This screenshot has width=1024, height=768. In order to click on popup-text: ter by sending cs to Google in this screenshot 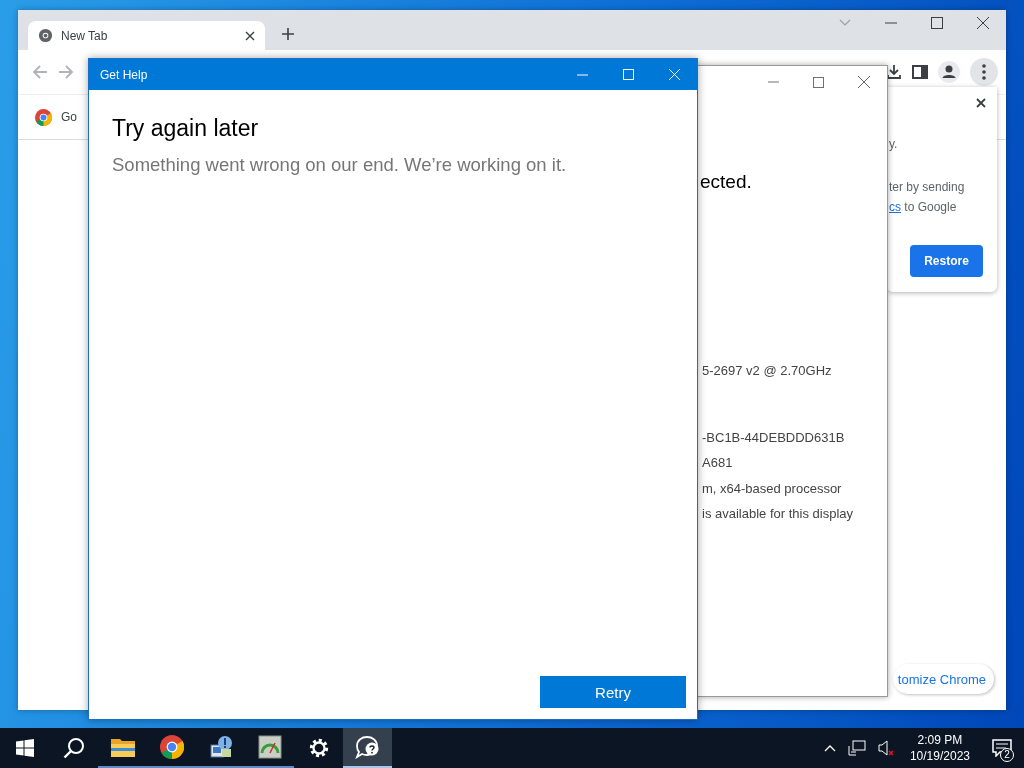, I will do `click(927, 197)`.